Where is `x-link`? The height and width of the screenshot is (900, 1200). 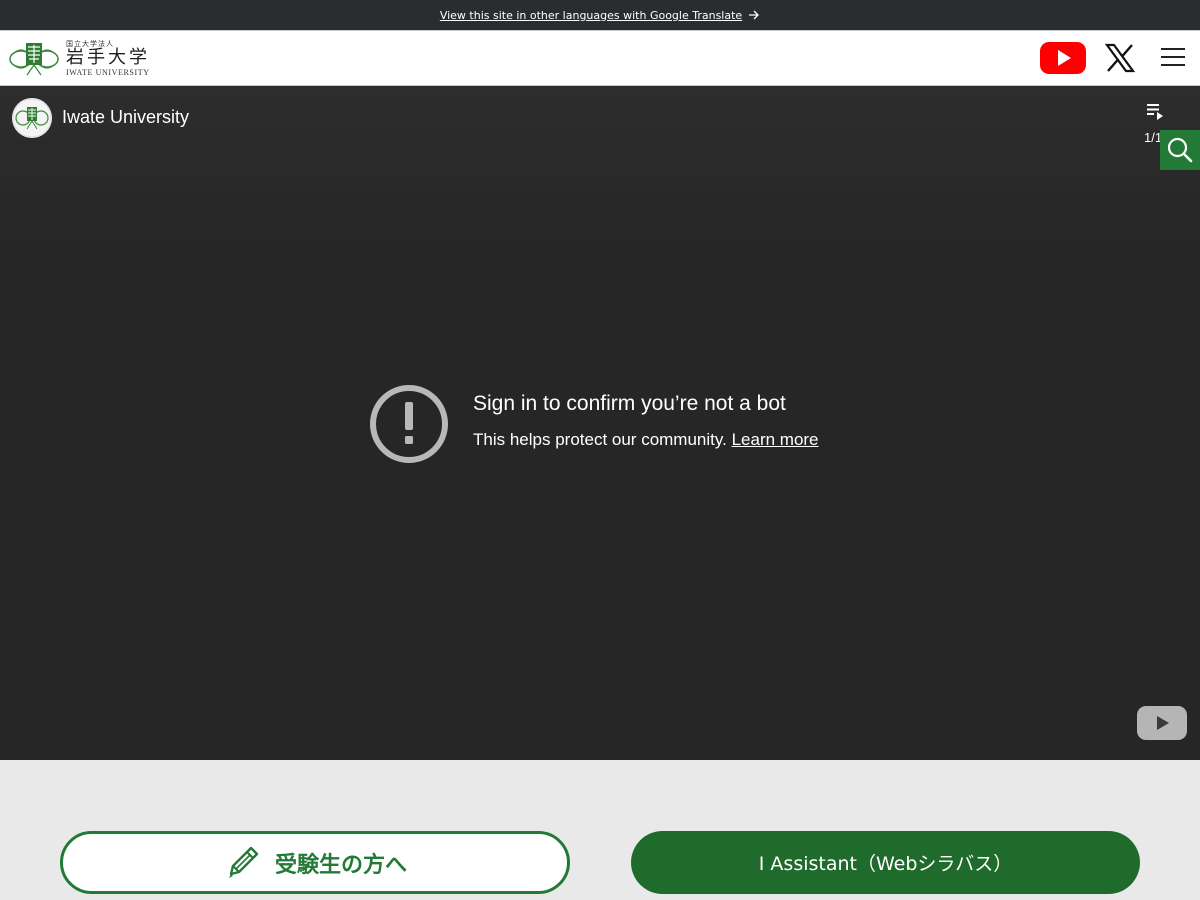
x-link is located at coordinates (1120, 58).